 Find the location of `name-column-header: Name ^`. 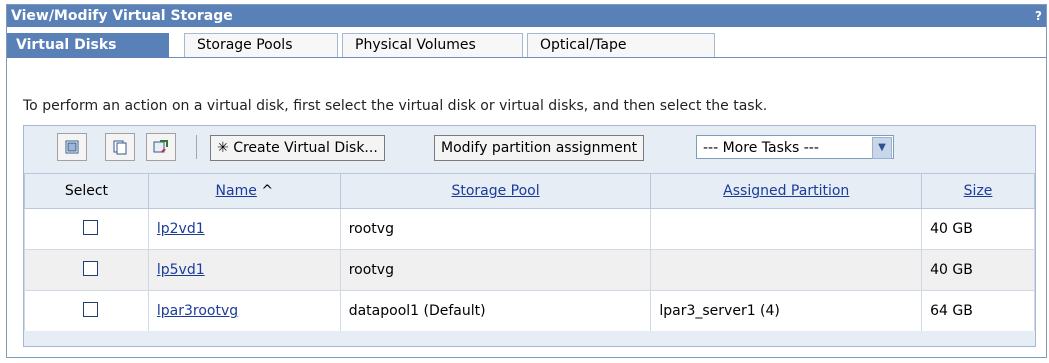

name-column-header: Name ^ is located at coordinates (244, 191).